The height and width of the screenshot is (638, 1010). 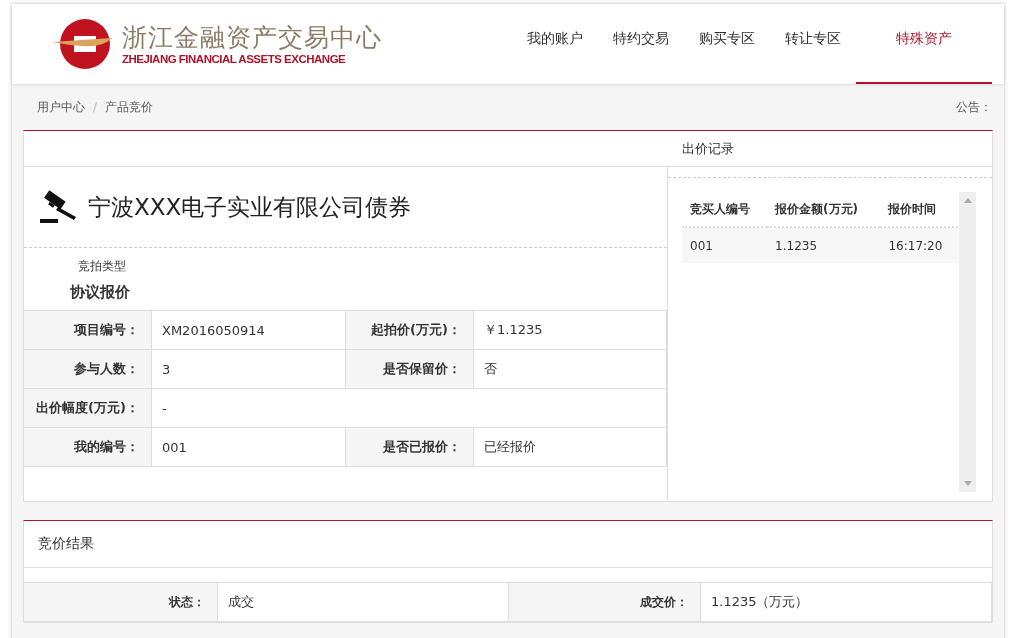 I want to click on logo-name: 浙江金融资产交易中心, so click(x=252, y=38).